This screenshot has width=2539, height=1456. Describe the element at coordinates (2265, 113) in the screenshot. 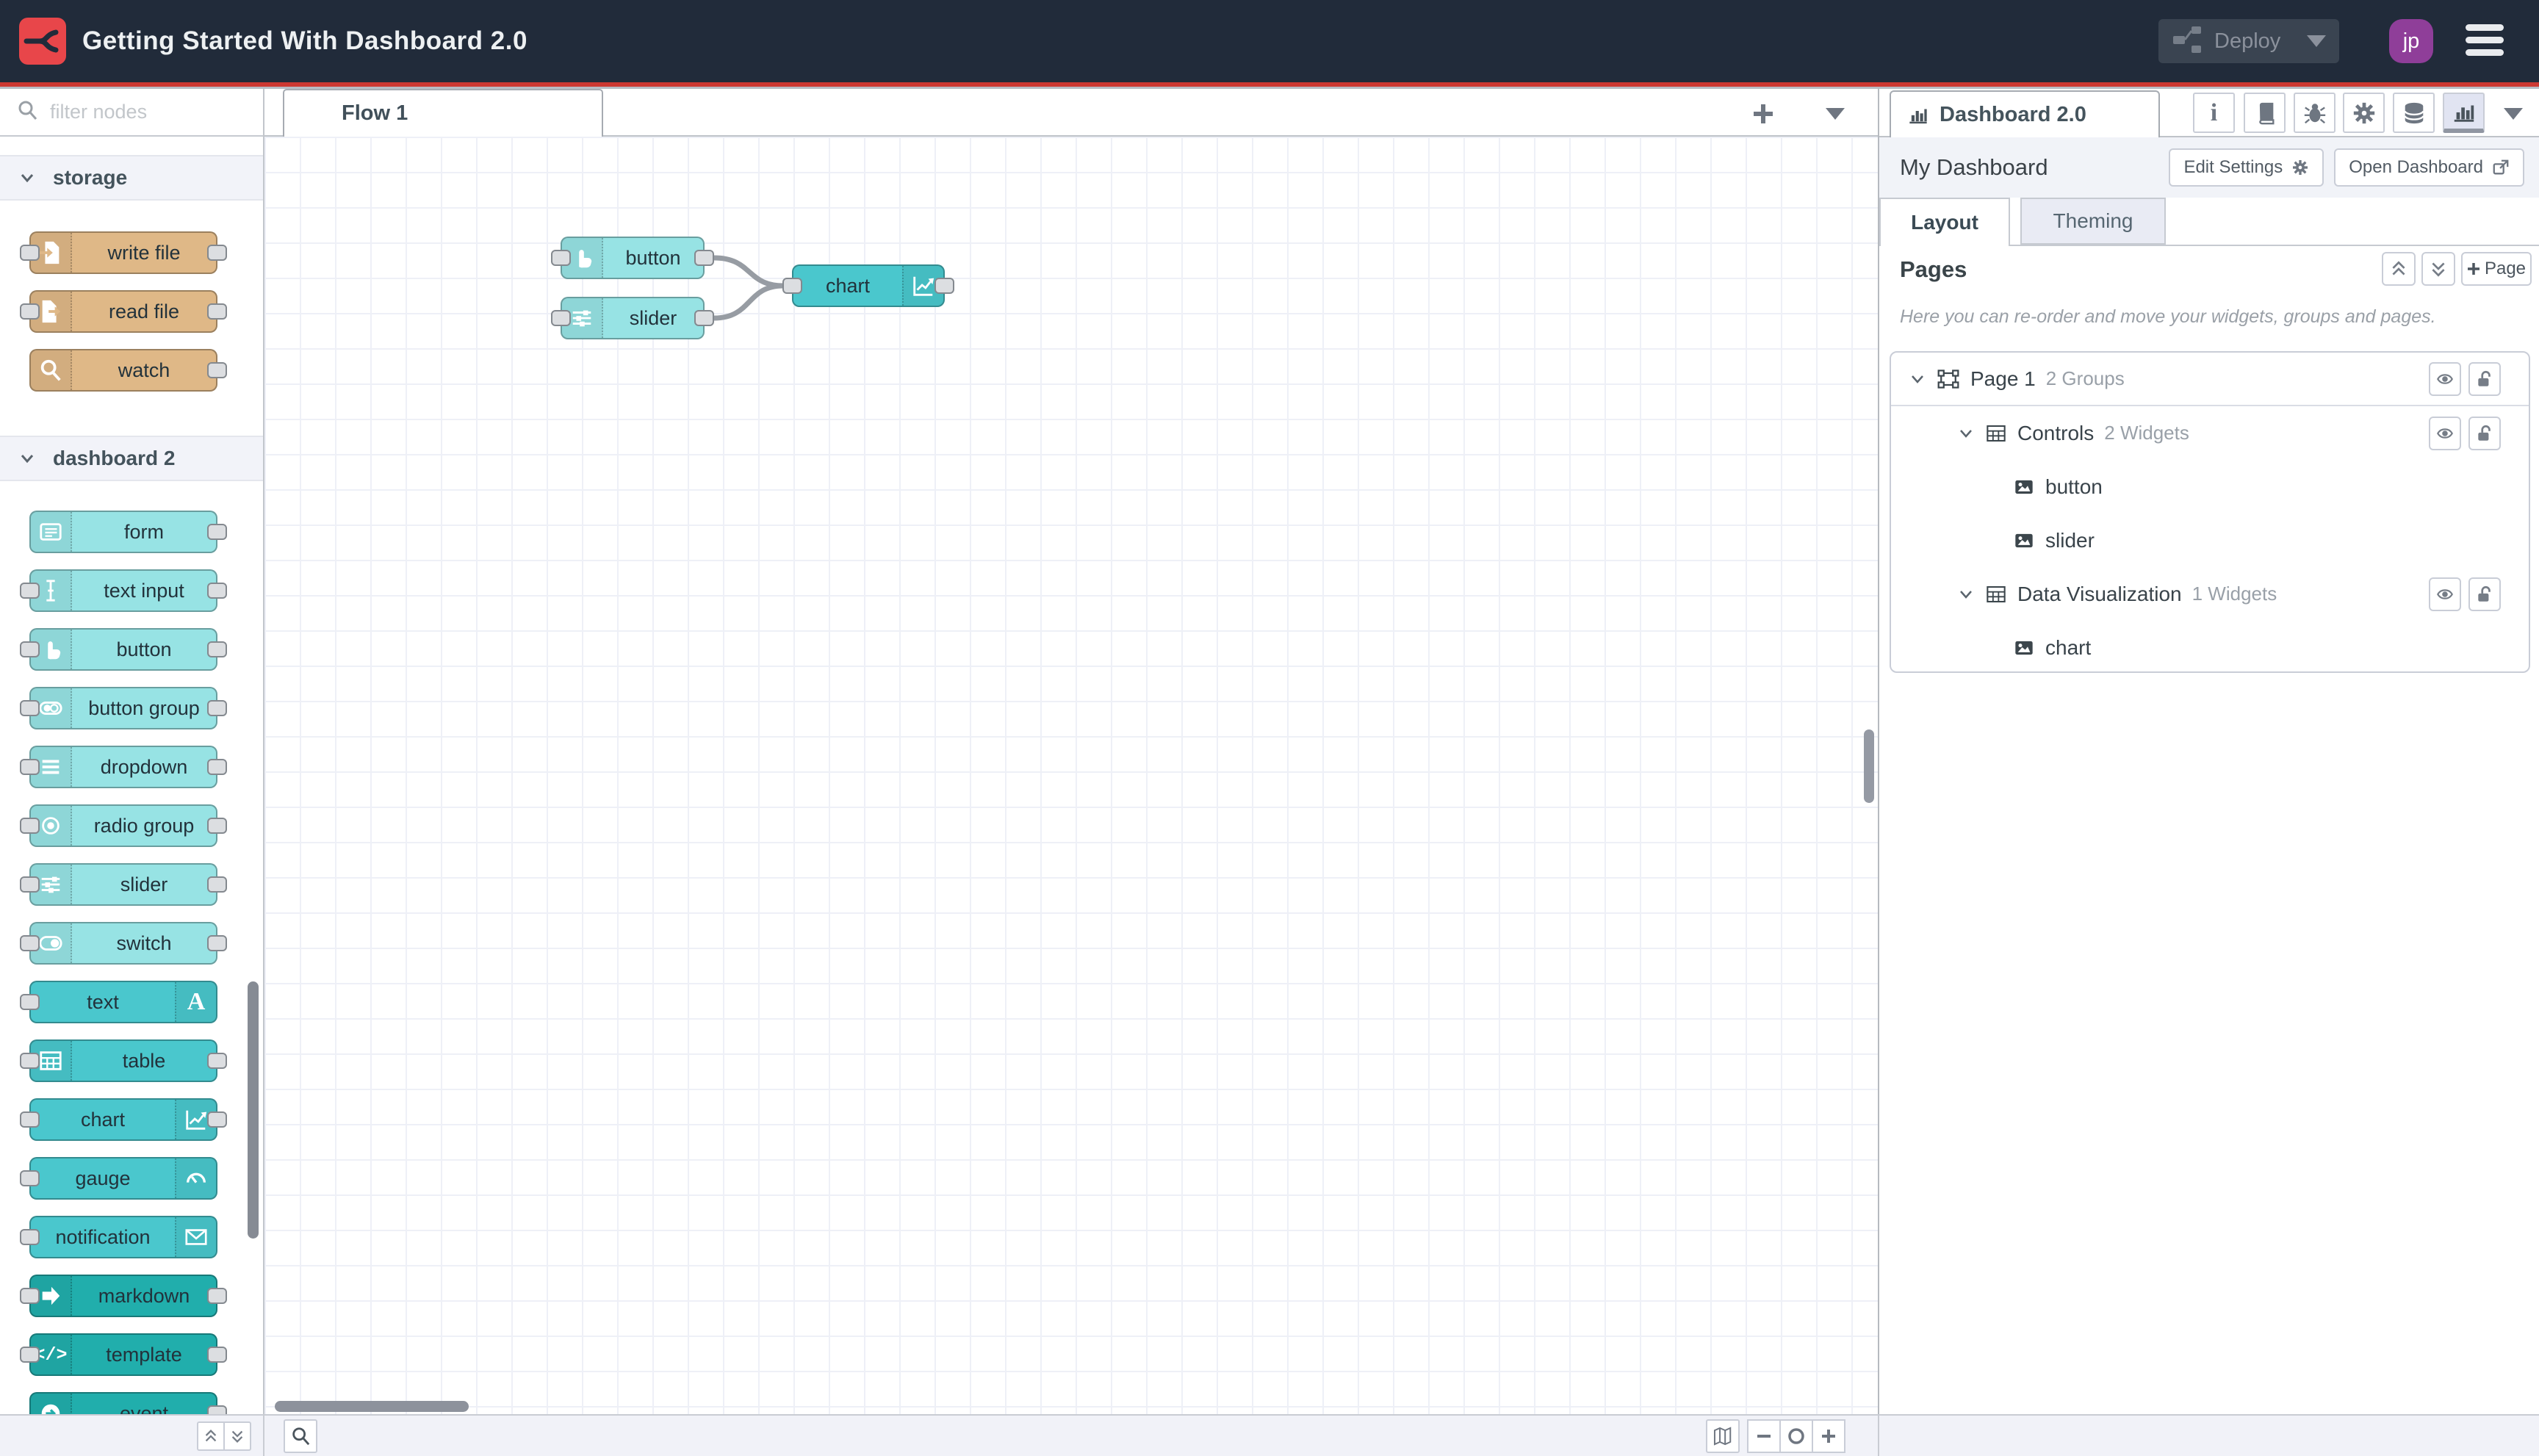

I see `help-tab-button` at that location.